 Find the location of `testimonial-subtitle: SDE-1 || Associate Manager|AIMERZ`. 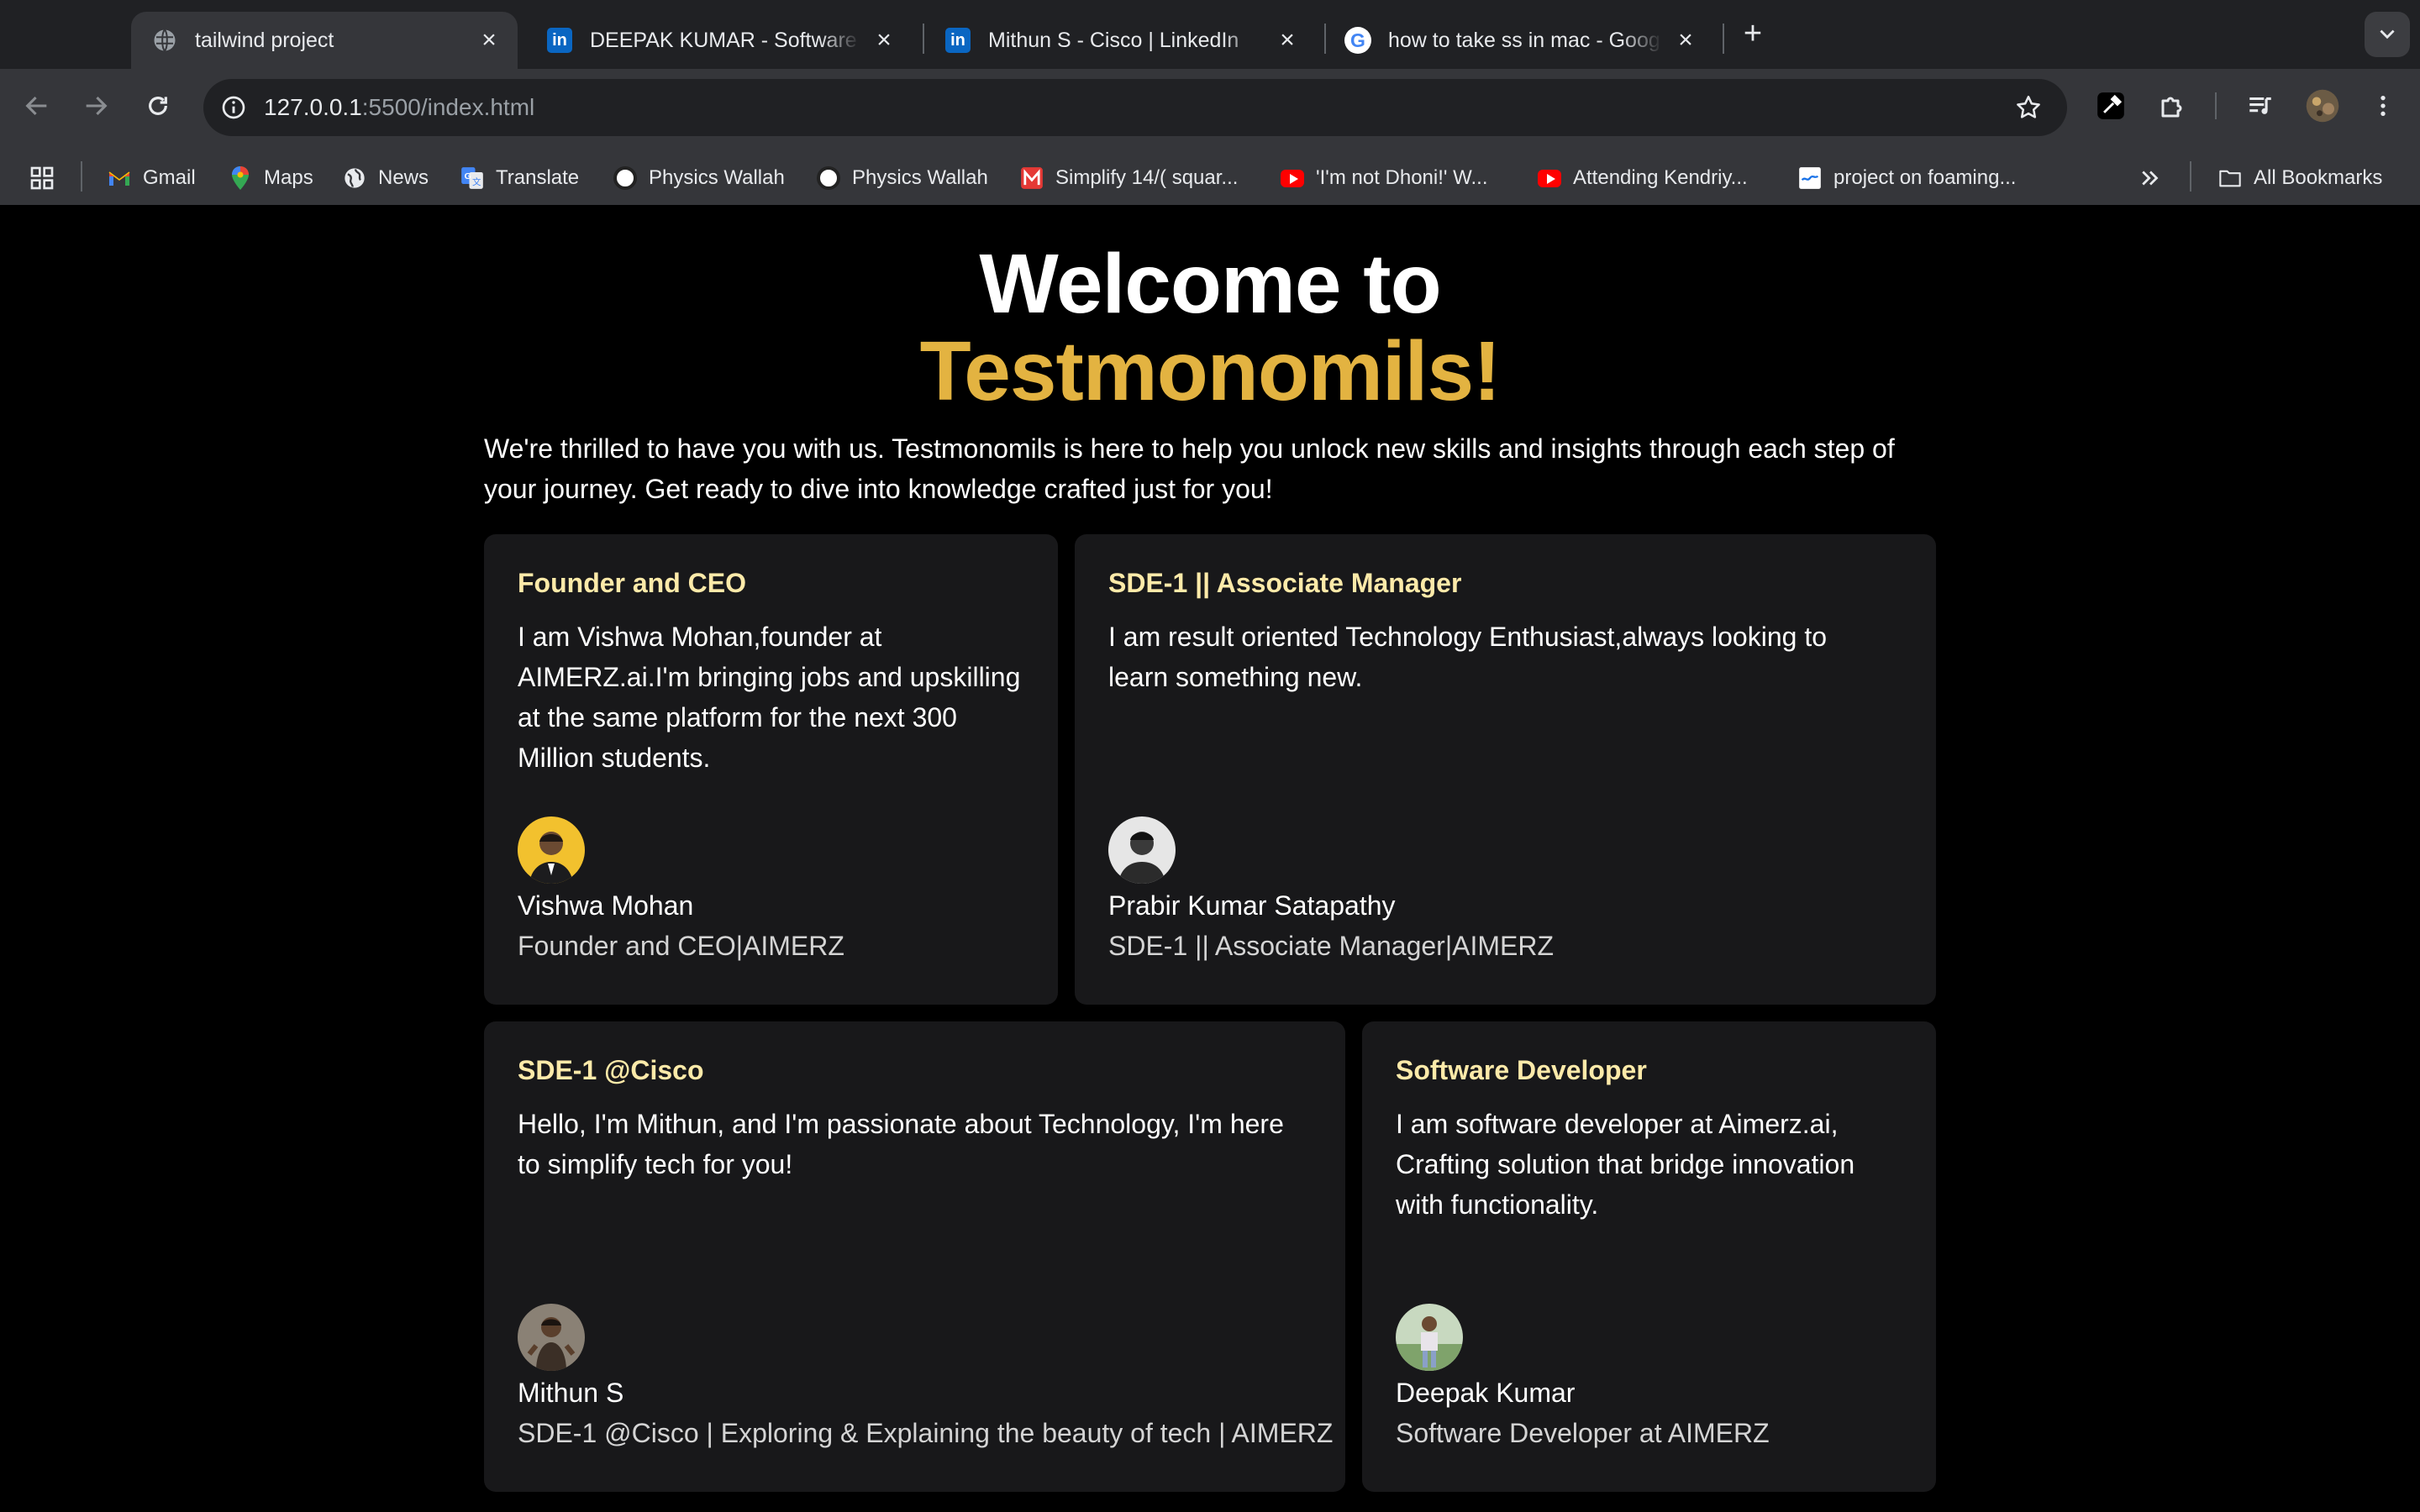

testimonial-subtitle: SDE-1 || Associate Manager|AIMERZ is located at coordinates (1331, 946).